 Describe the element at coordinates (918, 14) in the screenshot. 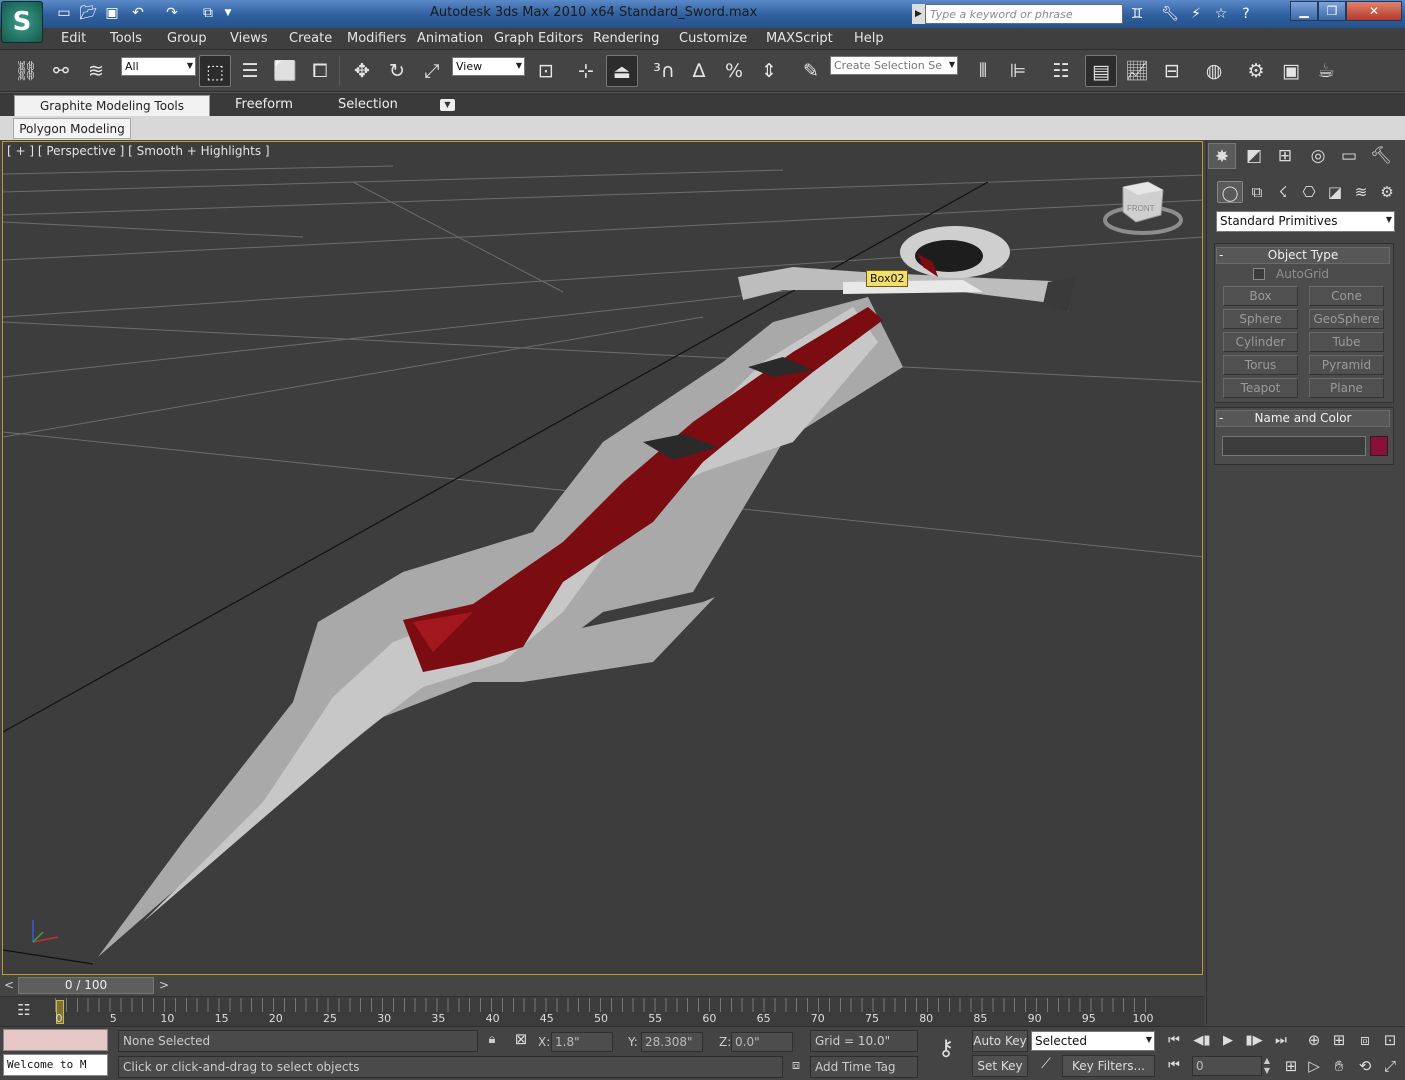

I see `search-expand-icon: ▶` at that location.